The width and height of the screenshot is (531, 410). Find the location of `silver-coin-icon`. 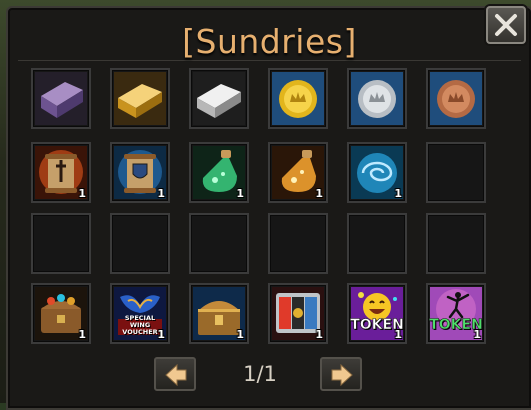

silver-coin-icon is located at coordinates (377, 98).